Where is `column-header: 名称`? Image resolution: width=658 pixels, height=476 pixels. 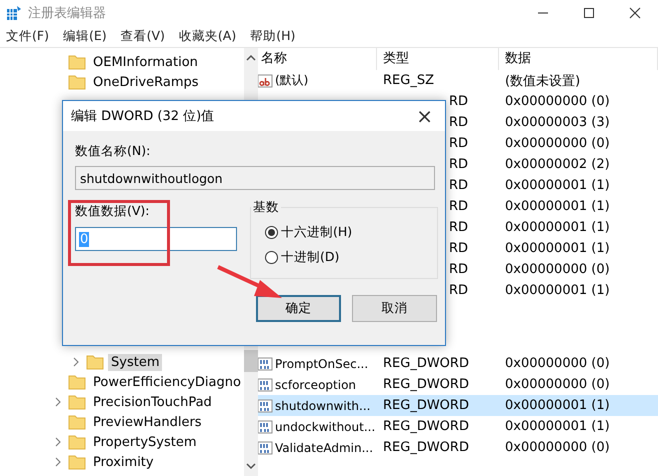 column-header: 名称 is located at coordinates (316, 59).